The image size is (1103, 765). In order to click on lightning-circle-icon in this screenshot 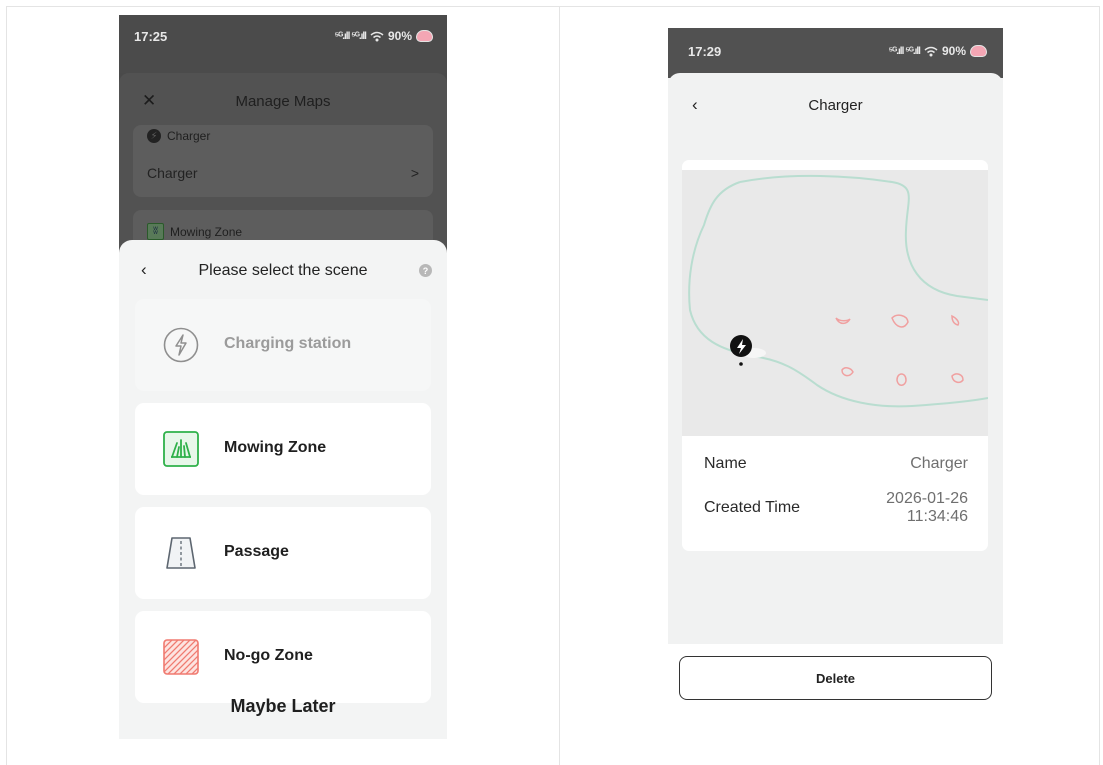, I will do `click(181, 345)`.